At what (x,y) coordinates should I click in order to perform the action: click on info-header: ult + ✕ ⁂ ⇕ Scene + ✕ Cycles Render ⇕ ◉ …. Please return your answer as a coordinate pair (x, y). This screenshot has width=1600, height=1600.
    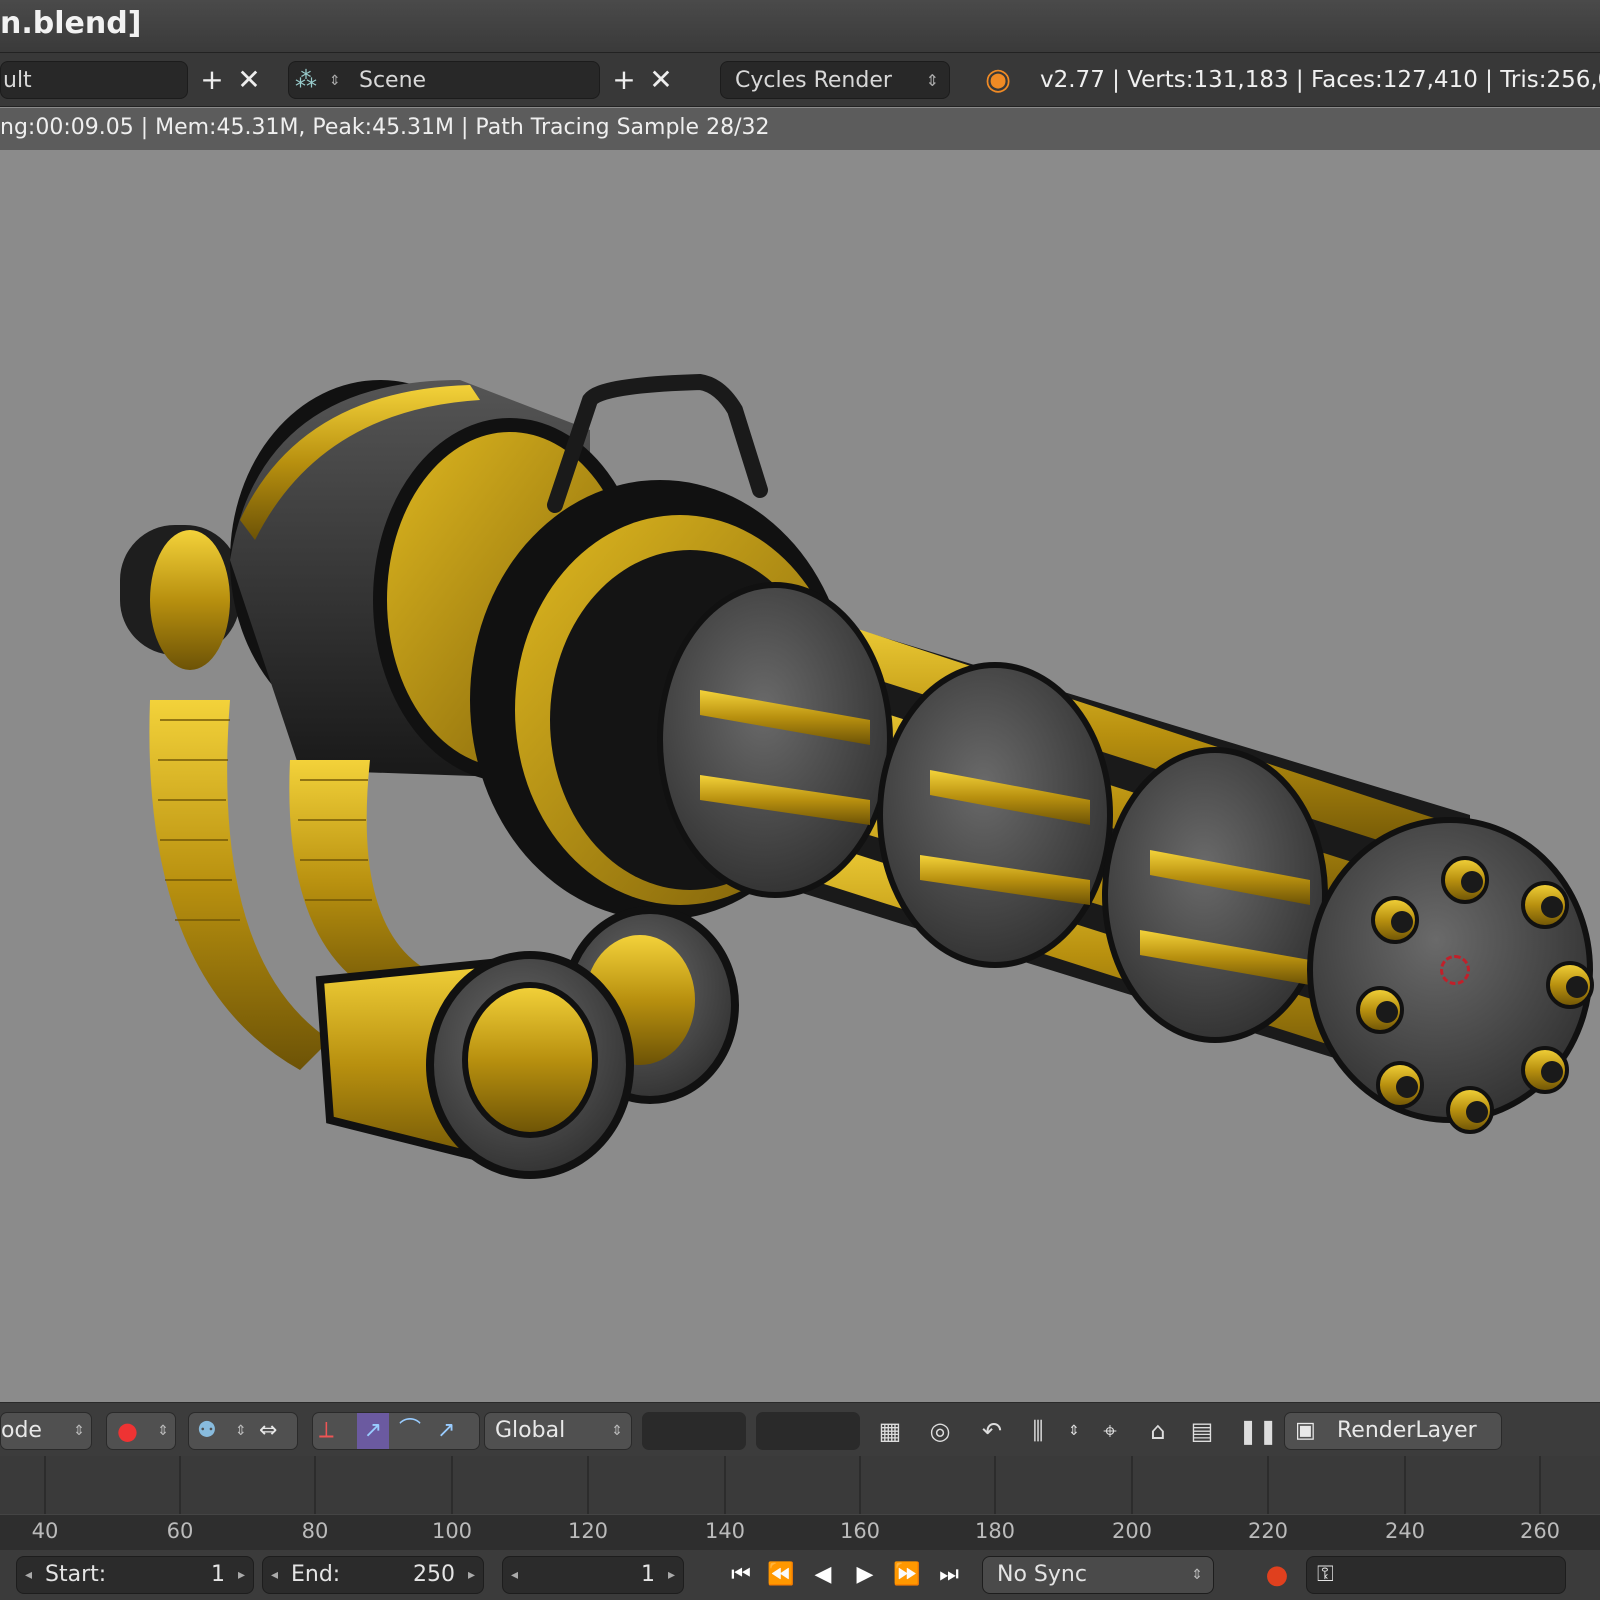
    Looking at the image, I should click on (800, 79).